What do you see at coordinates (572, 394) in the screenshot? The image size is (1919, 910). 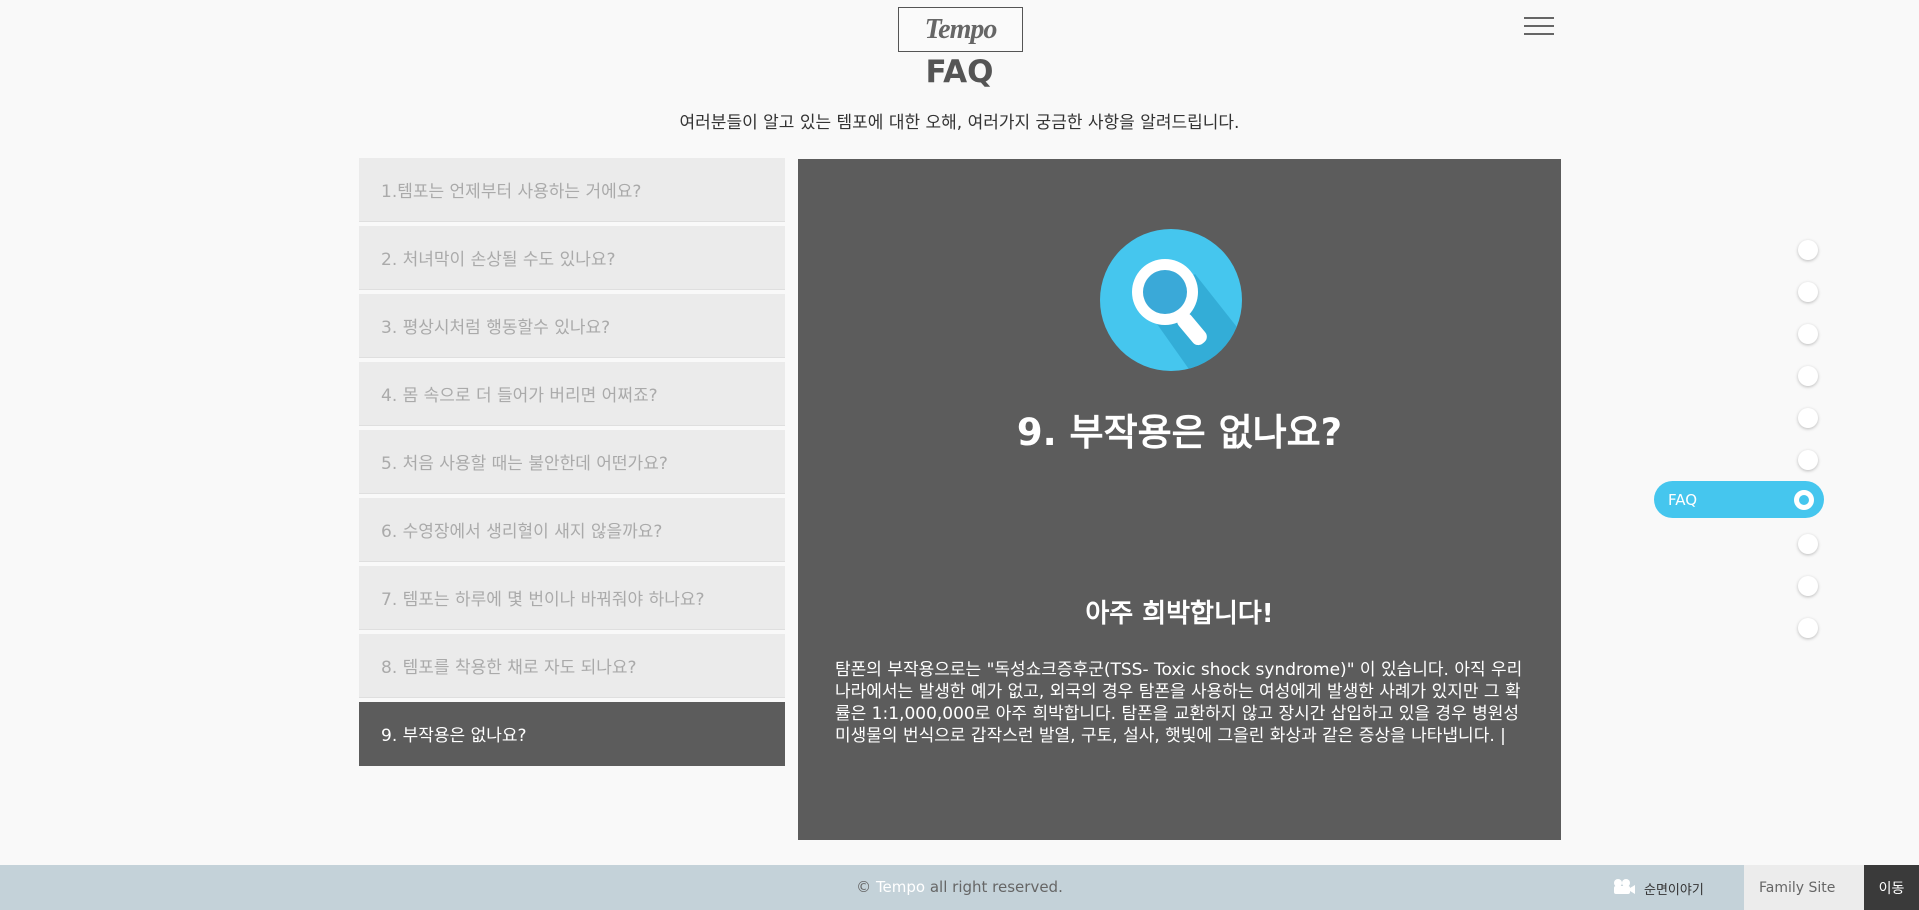 I see `faq-item-4: 4. 몸 속으로 더 들어가 버리면 어쩌죠?` at bounding box center [572, 394].